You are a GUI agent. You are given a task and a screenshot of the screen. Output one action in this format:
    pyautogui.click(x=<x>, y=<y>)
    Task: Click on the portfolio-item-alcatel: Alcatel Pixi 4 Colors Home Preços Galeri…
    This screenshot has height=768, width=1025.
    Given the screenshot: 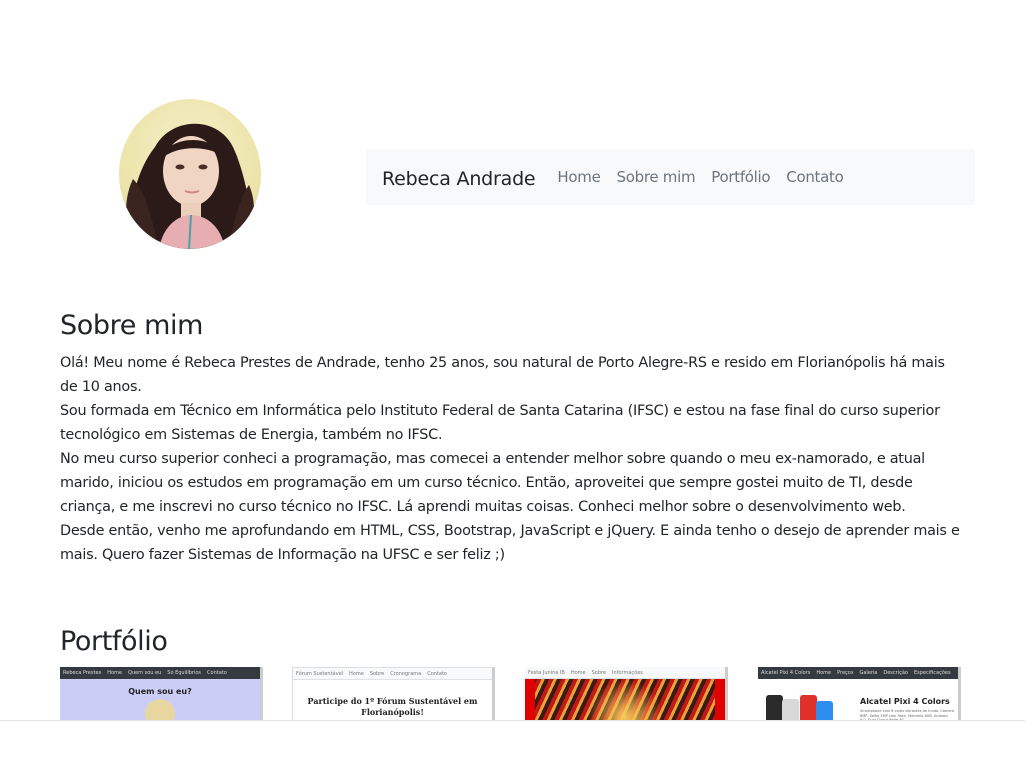 What is the action you would take?
    pyautogui.click(x=859, y=697)
    